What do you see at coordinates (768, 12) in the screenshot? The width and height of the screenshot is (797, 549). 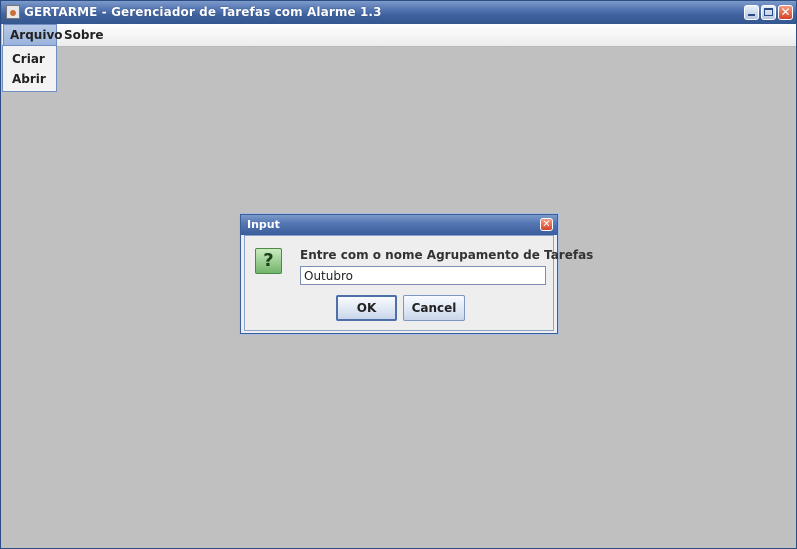 I see `maximize-button` at bounding box center [768, 12].